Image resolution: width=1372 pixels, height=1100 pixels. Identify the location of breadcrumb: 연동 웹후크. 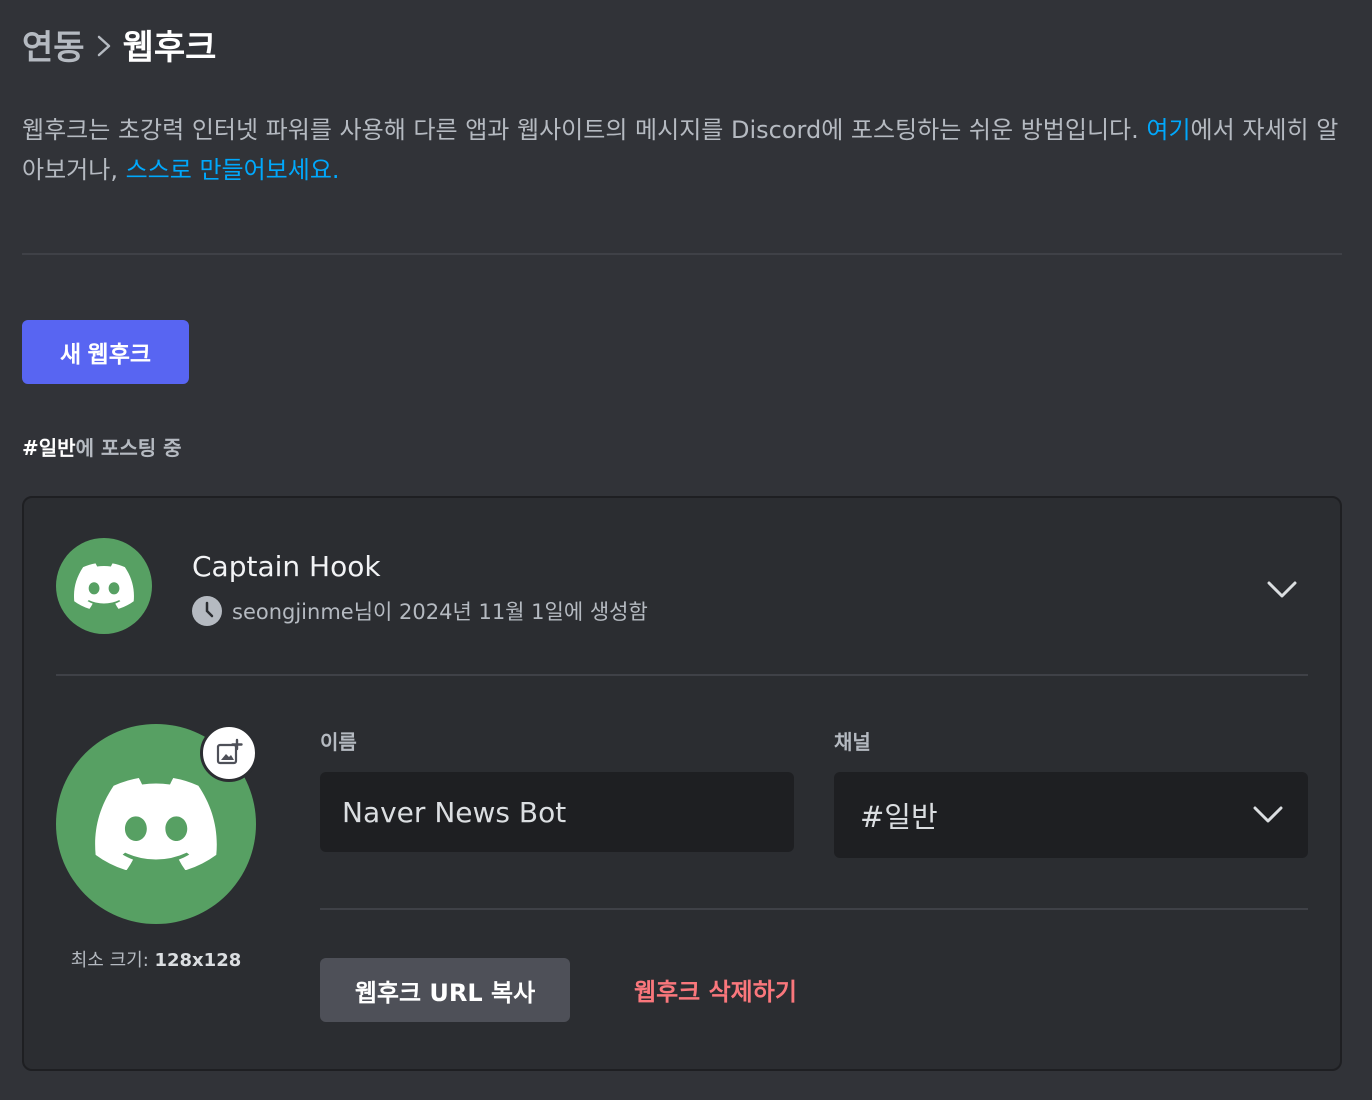
(119, 44).